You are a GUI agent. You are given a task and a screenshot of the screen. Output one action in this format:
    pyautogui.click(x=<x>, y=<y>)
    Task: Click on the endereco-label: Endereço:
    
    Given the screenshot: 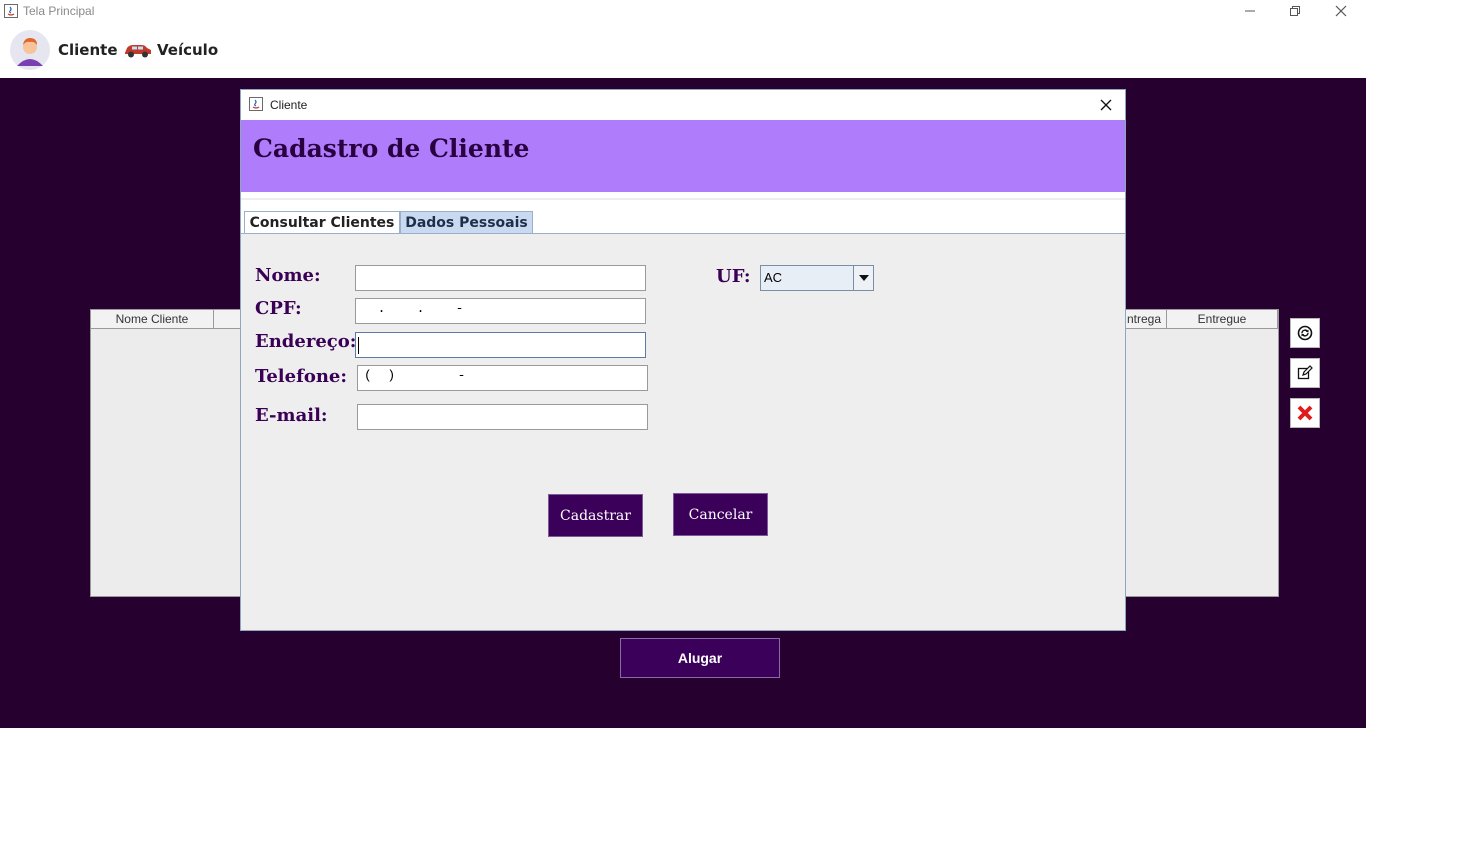 What is the action you would take?
    pyautogui.click(x=306, y=341)
    